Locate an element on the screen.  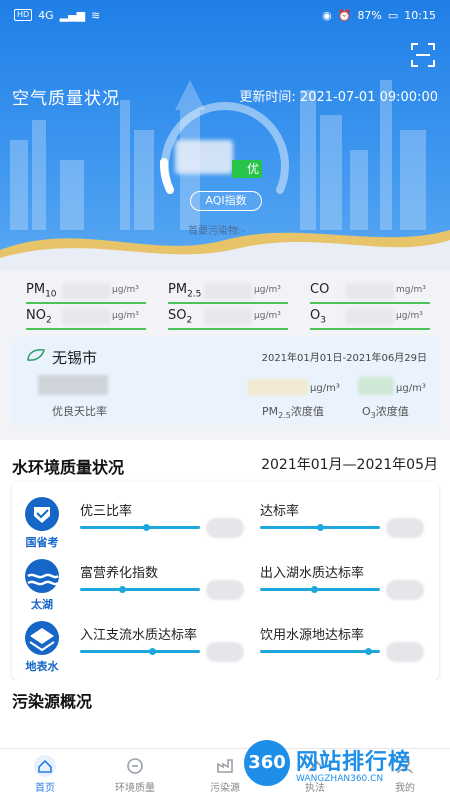
header-wave is located at coordinates (225, 250).